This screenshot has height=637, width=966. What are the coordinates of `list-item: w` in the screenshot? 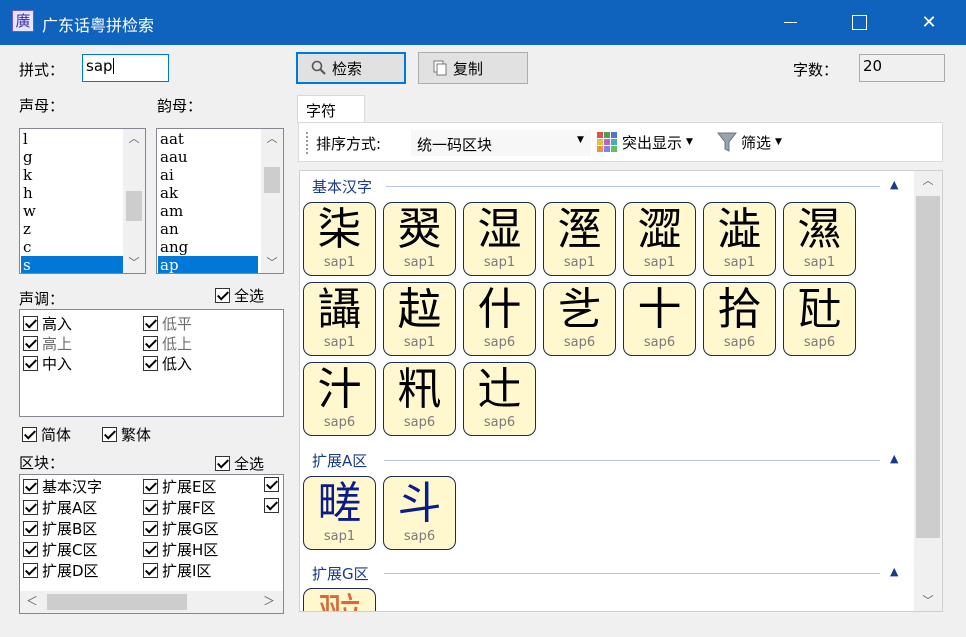 It's located at (72, 211).